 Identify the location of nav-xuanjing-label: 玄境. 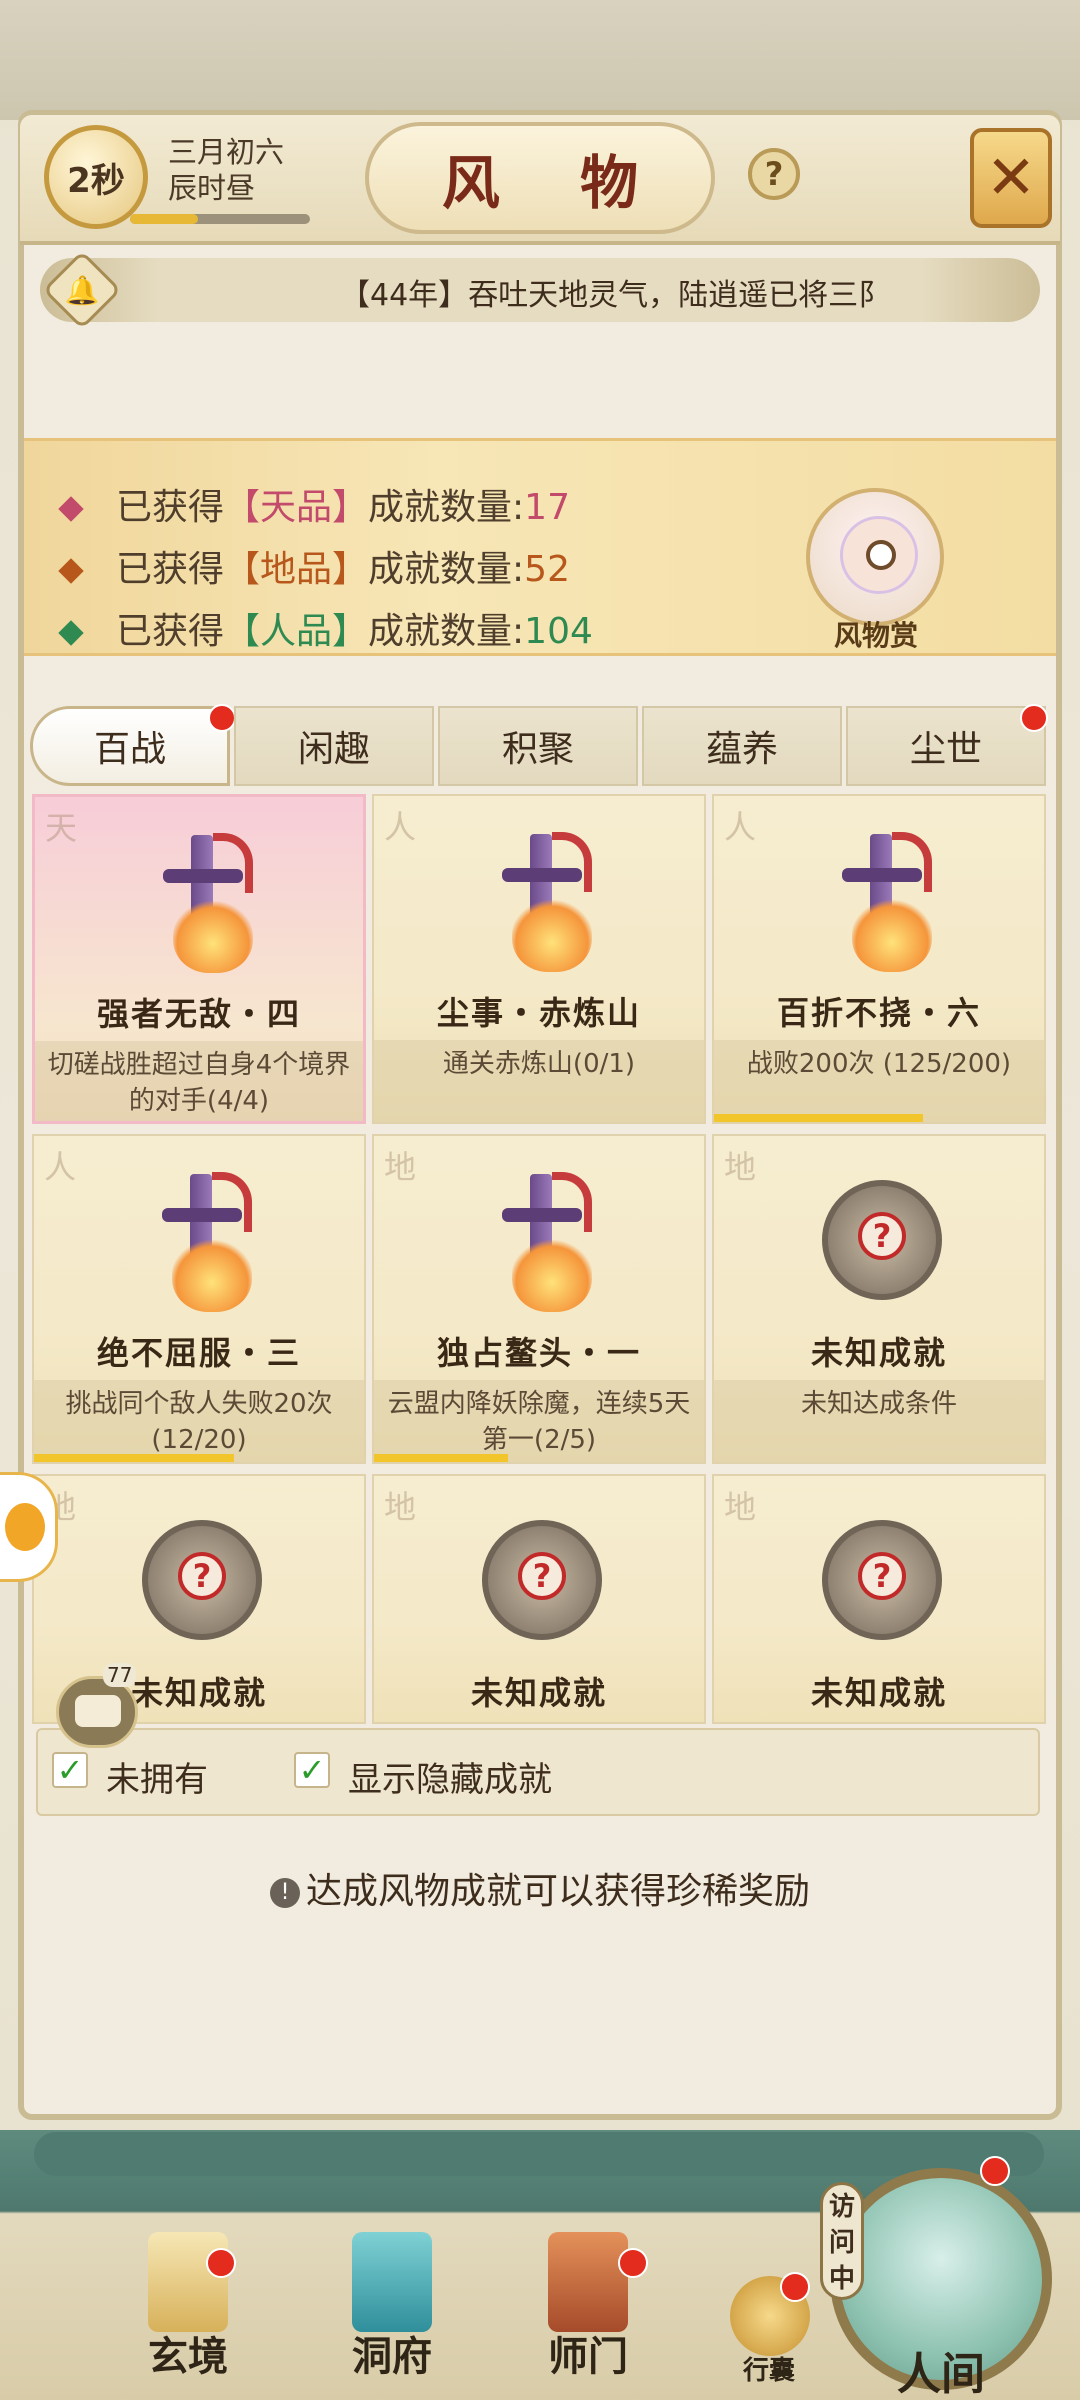
(188, 2356).